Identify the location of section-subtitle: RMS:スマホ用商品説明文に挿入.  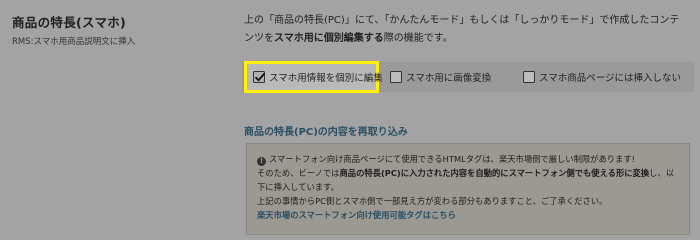
(74, 42).